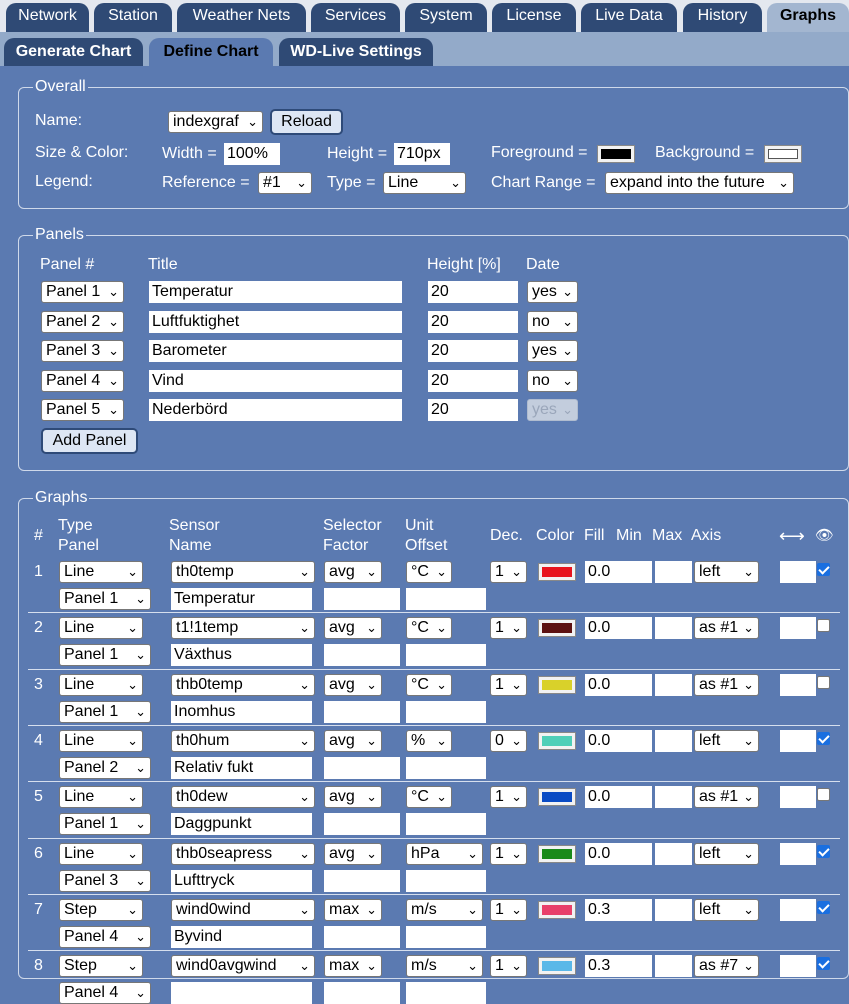 The width and height of the screenshot is (849, 1004). Describe the element at coordinates (275, 321) in the screenshot. I see `panel-title-input: Luftfuktighet` at that location.